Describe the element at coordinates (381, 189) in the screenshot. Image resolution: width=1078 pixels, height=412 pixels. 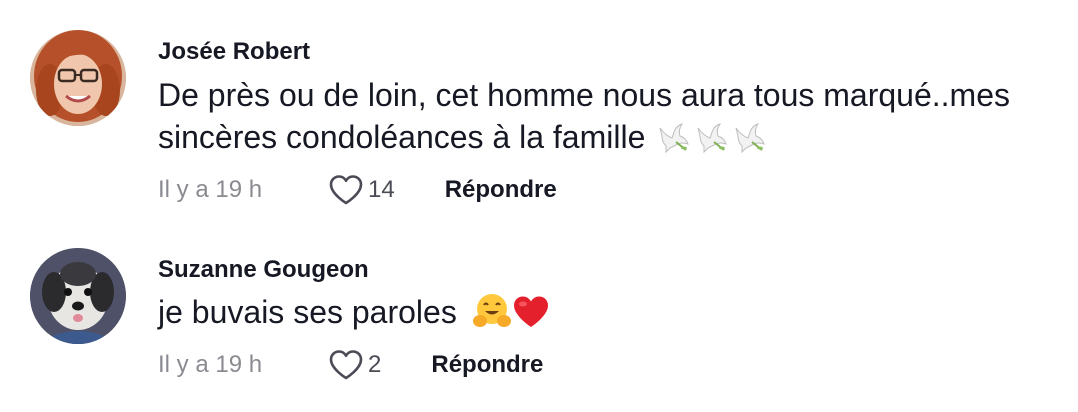
I see `like-count: 14` at that location.